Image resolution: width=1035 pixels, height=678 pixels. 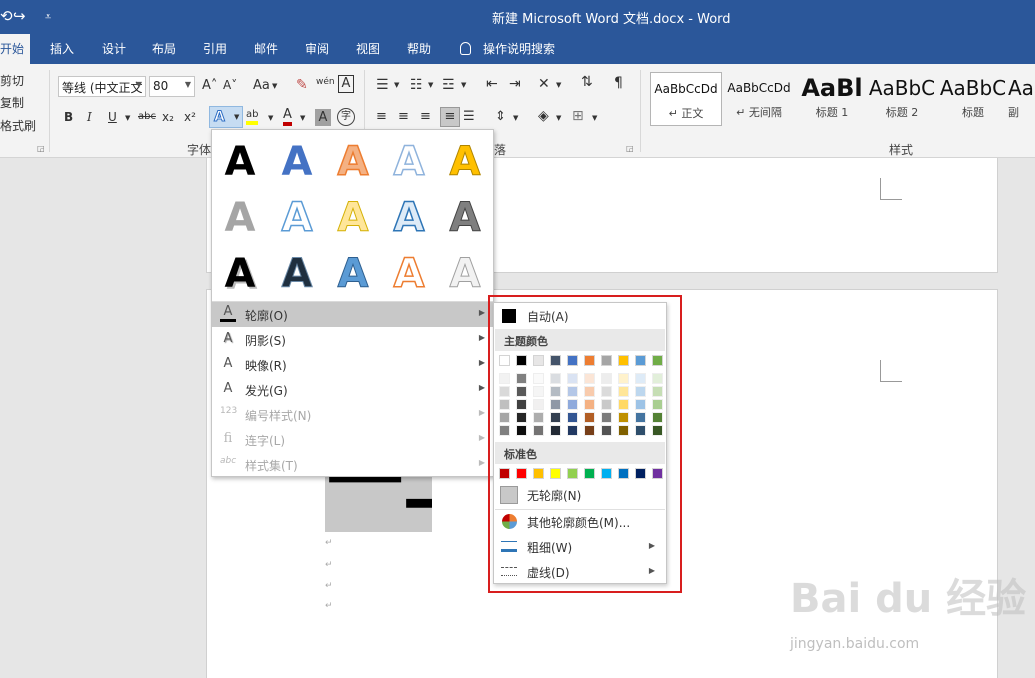 I want to click on effect-style-7: A, so click(x=297, y=218).